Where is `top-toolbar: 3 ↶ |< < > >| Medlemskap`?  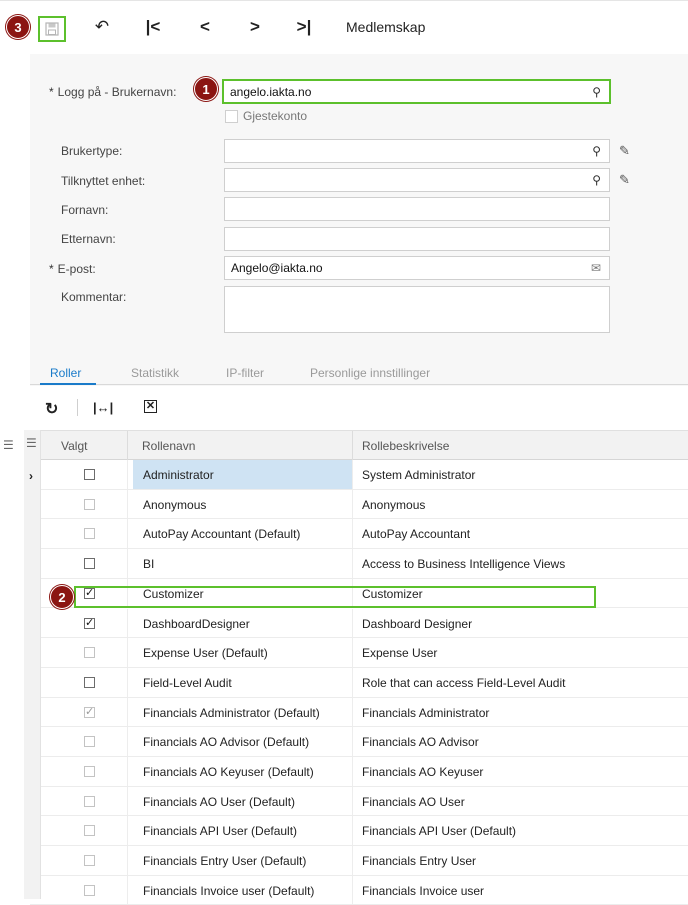
top-toolbar: 3 ↶ |< < > >| Medlemskap is located at coordinates (344, 27).